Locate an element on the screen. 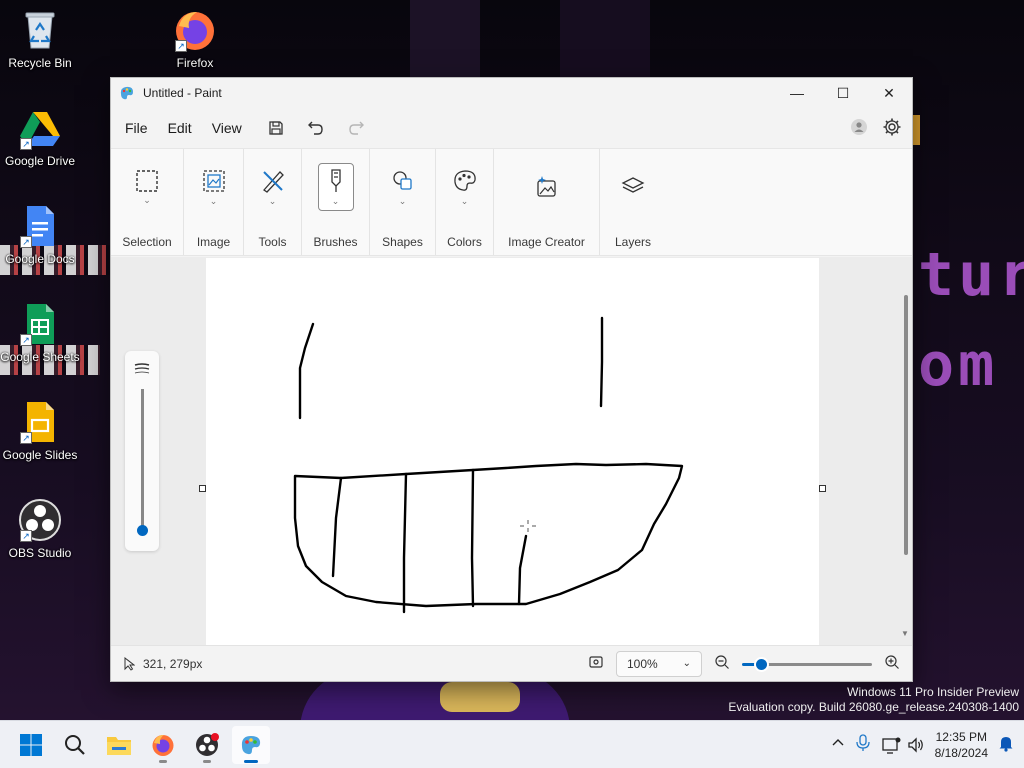  close-button: ✕ is located at coordinates (889, 93).